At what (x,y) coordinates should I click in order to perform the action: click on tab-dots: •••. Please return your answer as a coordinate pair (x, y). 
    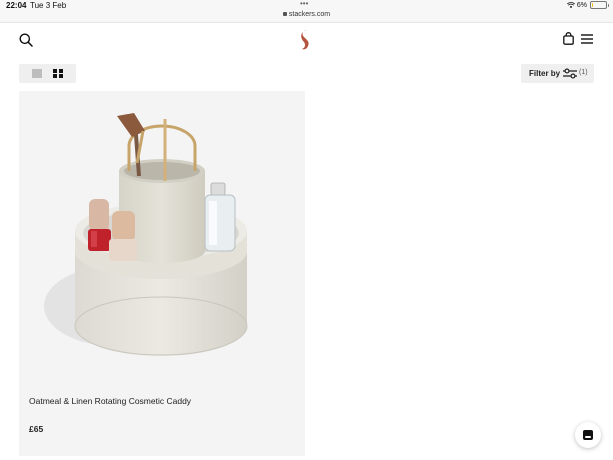
    Looking at the image, I should click on (304, 4).